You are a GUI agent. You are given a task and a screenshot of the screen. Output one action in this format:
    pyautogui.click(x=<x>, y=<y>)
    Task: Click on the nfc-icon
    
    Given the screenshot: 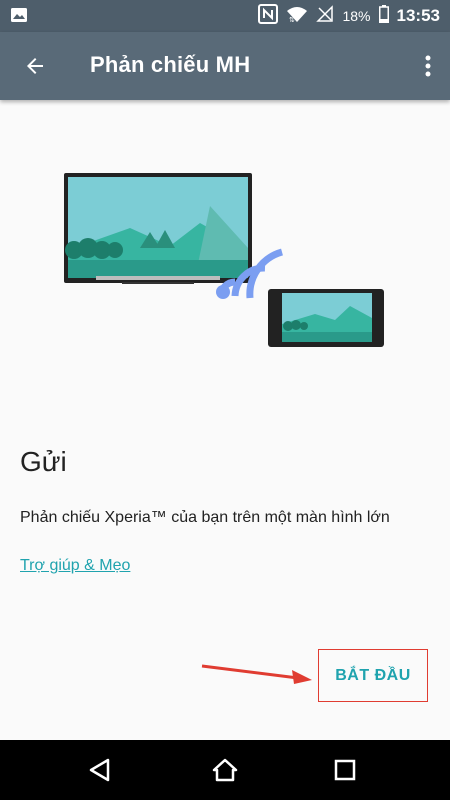 What is the action you would take?
    pyautogui.click(x=268, y=16)
    